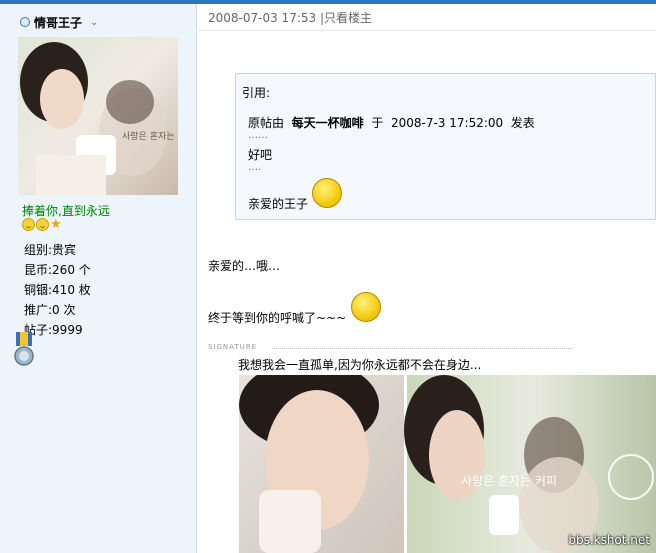 The width and height of the screenshot is (656, 553). Describe the element at coordinates (278, 204) in the screenshot. I see `quote-text-line: 亲爱的王子` at that location.